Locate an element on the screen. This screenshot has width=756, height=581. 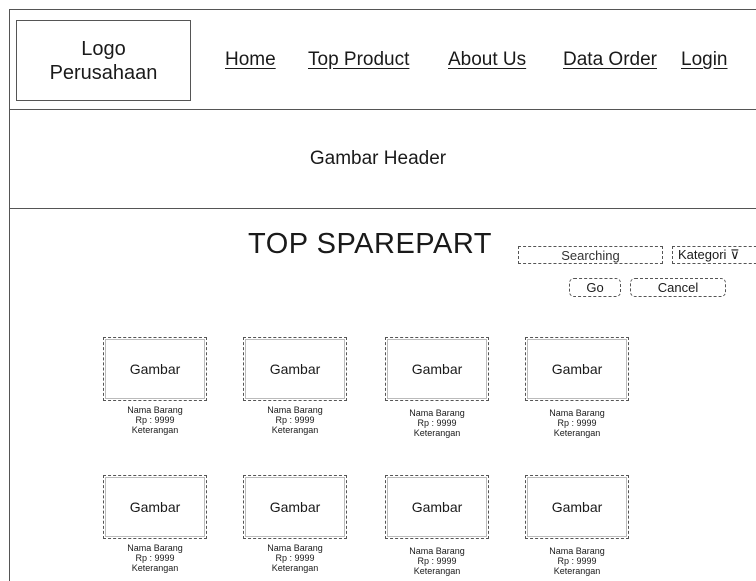
nav-link-about-us: About Us is located at coordinates (487, 60).